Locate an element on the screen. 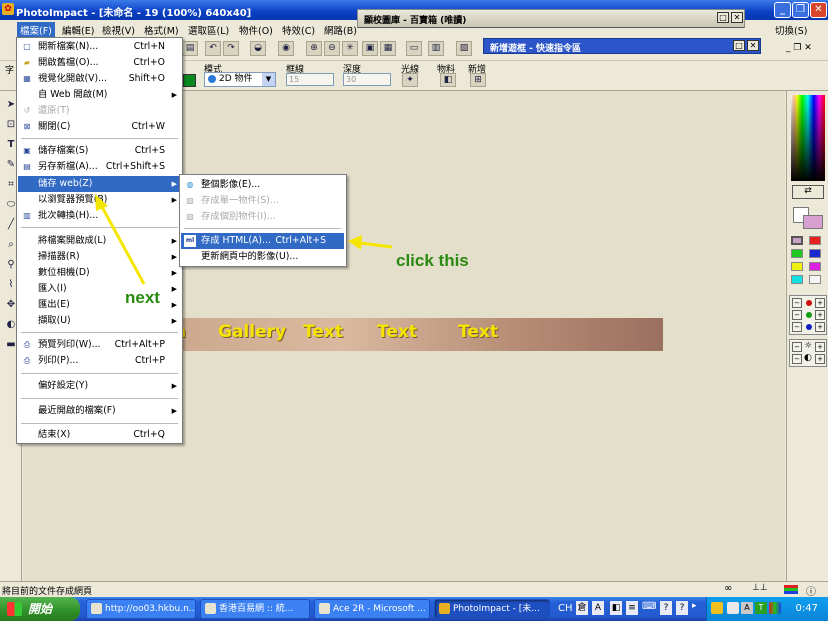 This screenshot has height=621, width=828. help-icon: ? is located at coordinates (682, 608).